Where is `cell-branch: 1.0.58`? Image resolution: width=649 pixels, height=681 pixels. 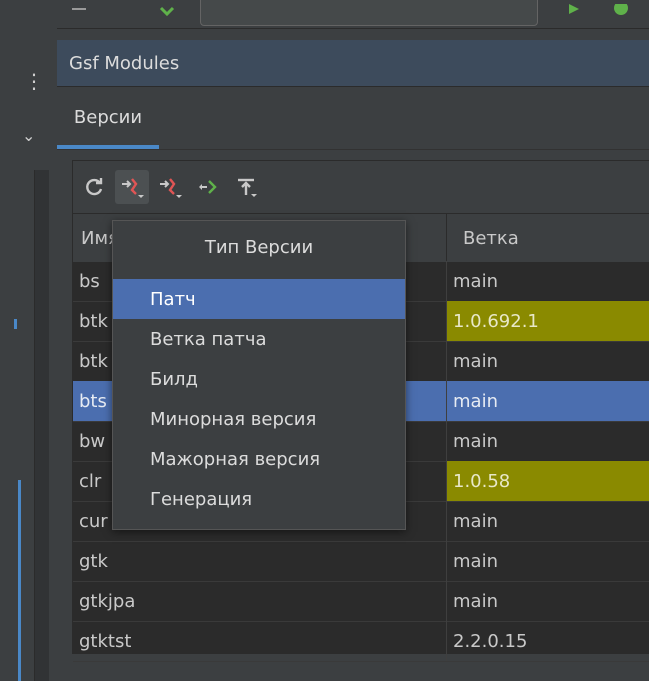
cell-branch: 1.0.58 is located at coordinates (548, 481).